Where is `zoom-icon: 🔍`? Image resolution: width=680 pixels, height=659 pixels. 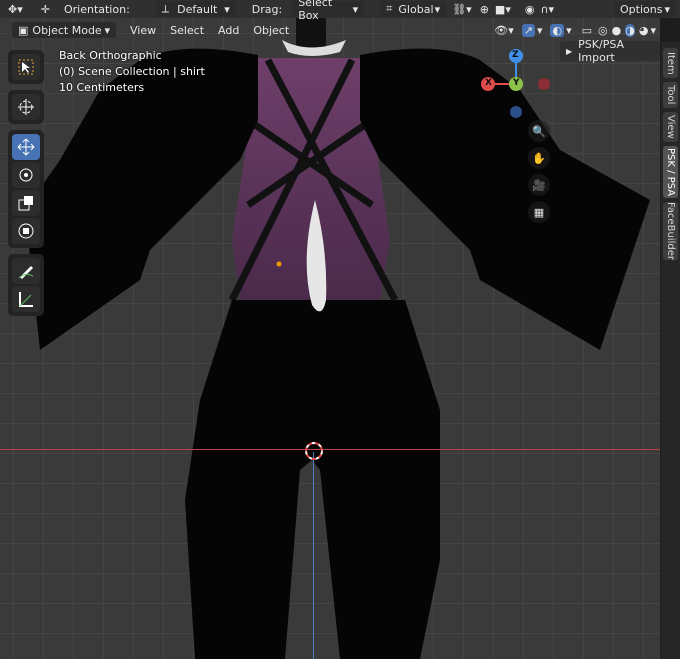 zoom-icon: 🔍 is located at coordinates (539, 131).